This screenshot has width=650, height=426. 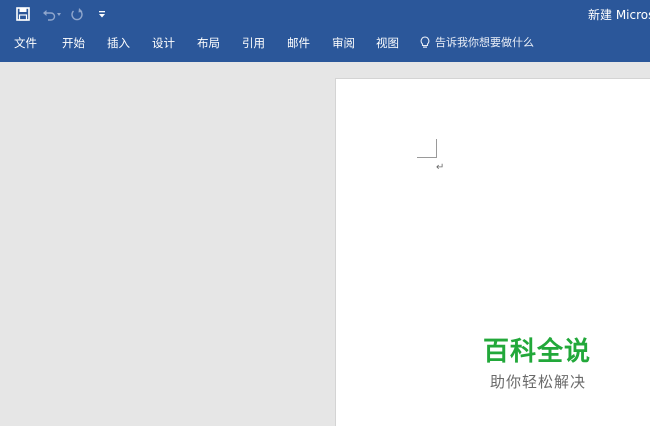 I want to click on tell-me-search: 告诉我你想要做什么, so click(x=477, y=42).